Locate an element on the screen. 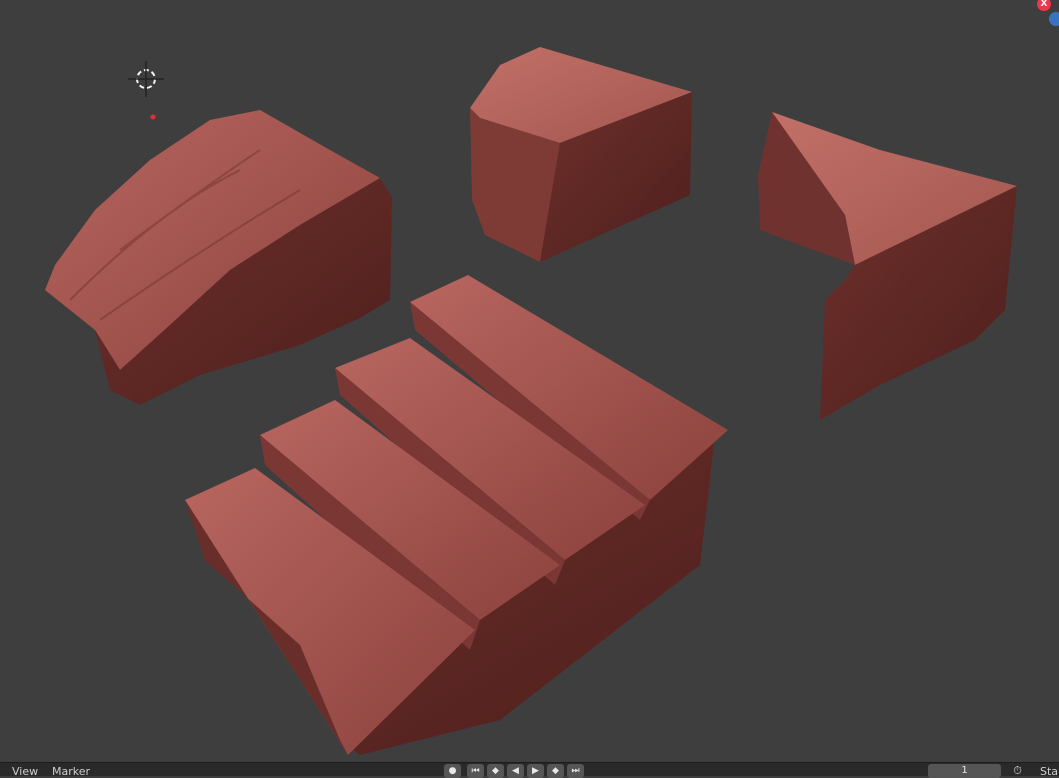 This screenshot has height=778, width=1059. rock-cube-block is located at coordinates (581, 154).